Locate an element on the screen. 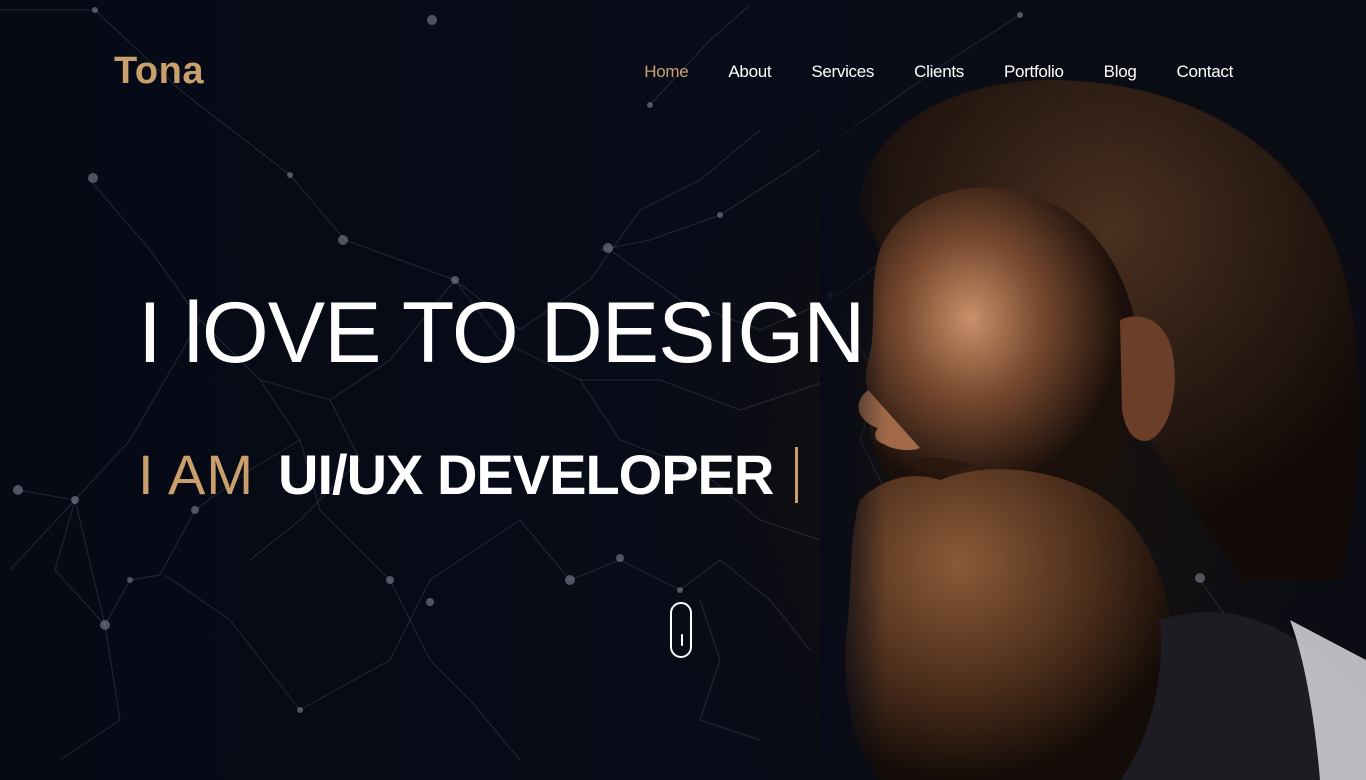  hero-headline: I lOVE TO DESIGN is located at coordinates (501, 333).